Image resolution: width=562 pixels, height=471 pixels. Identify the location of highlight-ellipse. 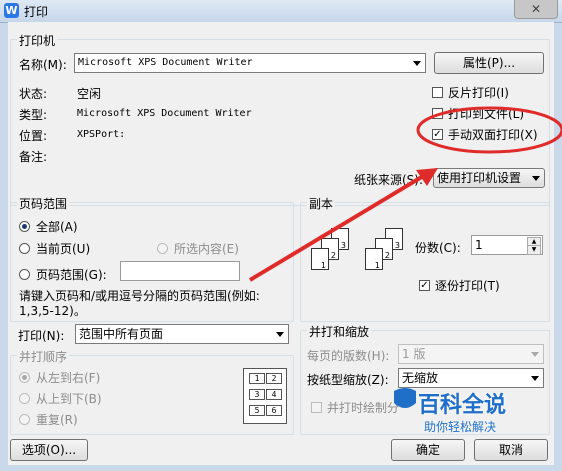
(489, 130).